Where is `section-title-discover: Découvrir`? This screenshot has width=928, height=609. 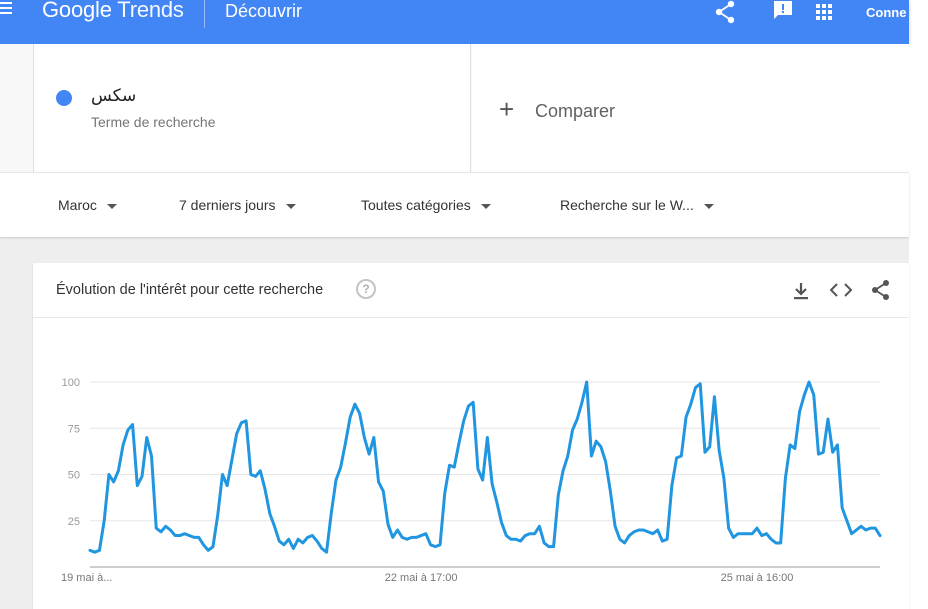
section-title-discover: Découvrir is located at coordinates (263, 11).